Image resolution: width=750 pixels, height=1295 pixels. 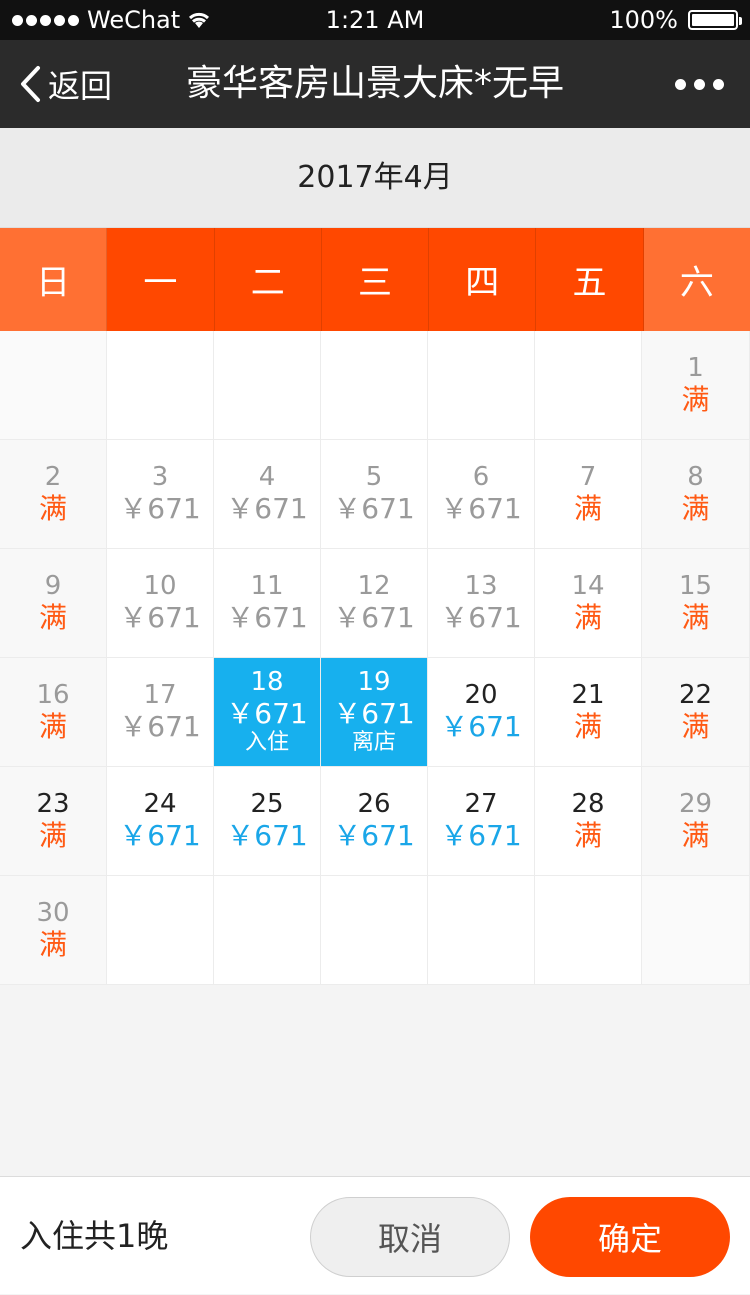 What do you see at coordinates (695, 585) in the screenshot?
I see `day-number: 15` at bounding box center [695, 585].